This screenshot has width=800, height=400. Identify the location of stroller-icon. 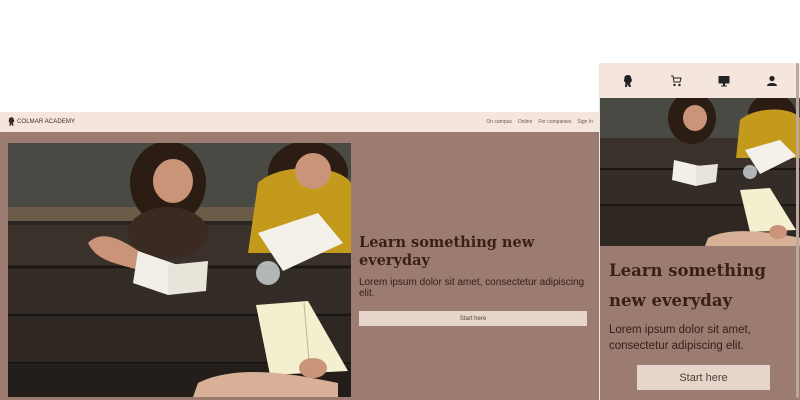
(676, 81).